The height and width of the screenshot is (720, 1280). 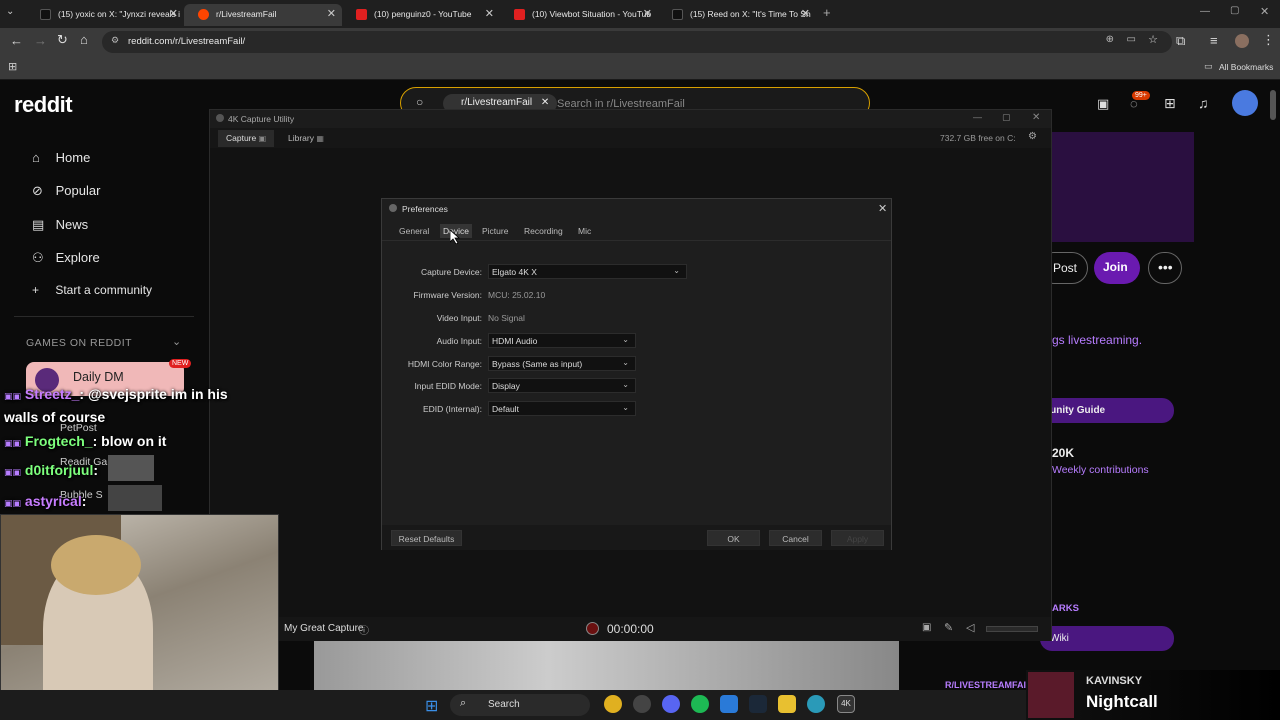 What do you see at coordinates (1242, 41) in the screenshot?
I see `profile-avatar` at bounding box center [1242, 41].